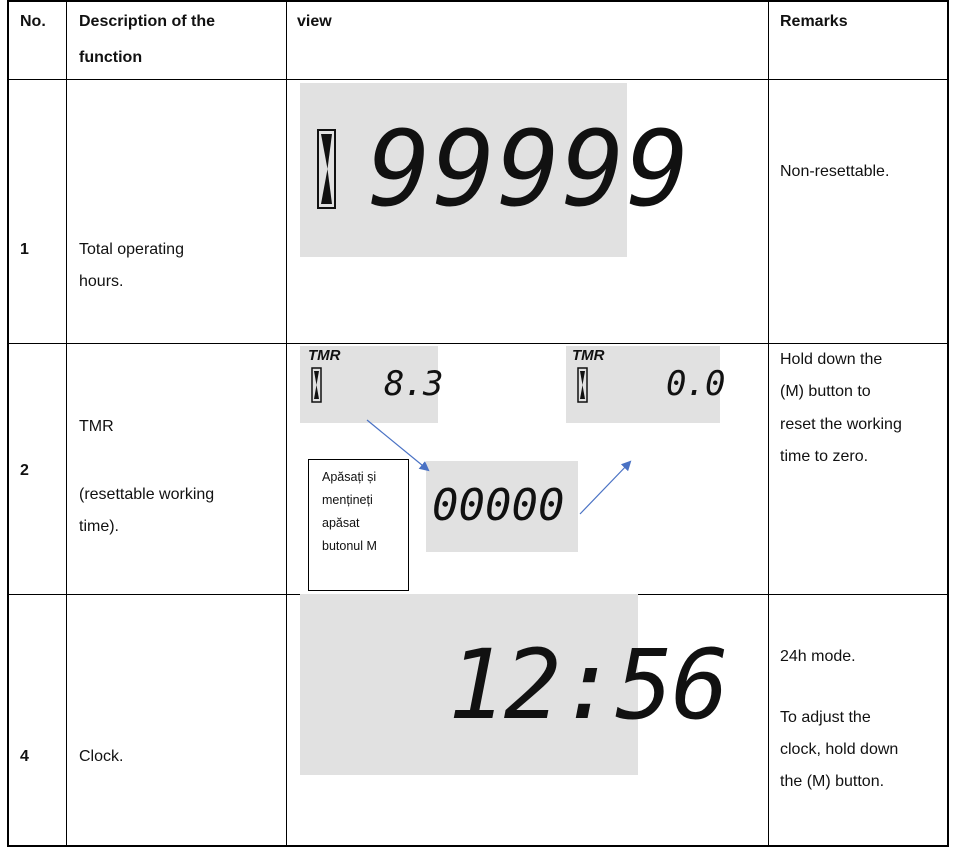  What do you see at coordinates (349, 546) in the screenshot?
I see `note-line4: butonul M` at bounding box center [349, 546].